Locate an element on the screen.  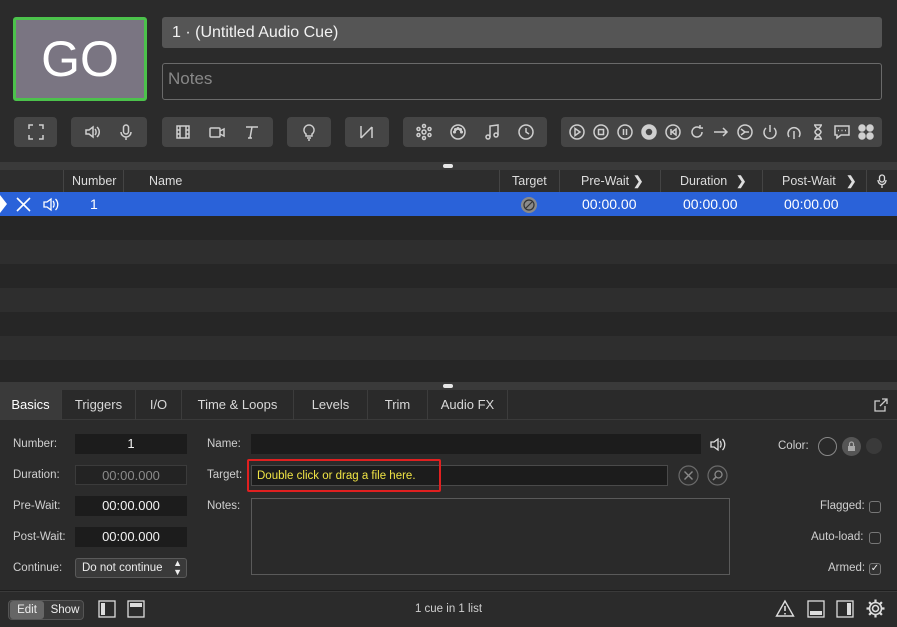
autoload-checkbox is located at coordinates (875, 538).